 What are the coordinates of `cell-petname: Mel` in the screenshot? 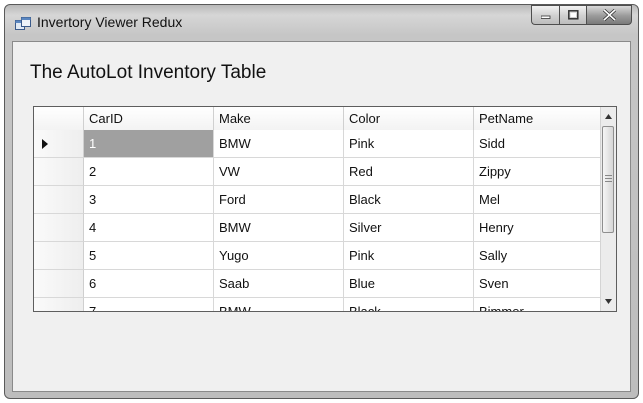 It's located at (539, 200).